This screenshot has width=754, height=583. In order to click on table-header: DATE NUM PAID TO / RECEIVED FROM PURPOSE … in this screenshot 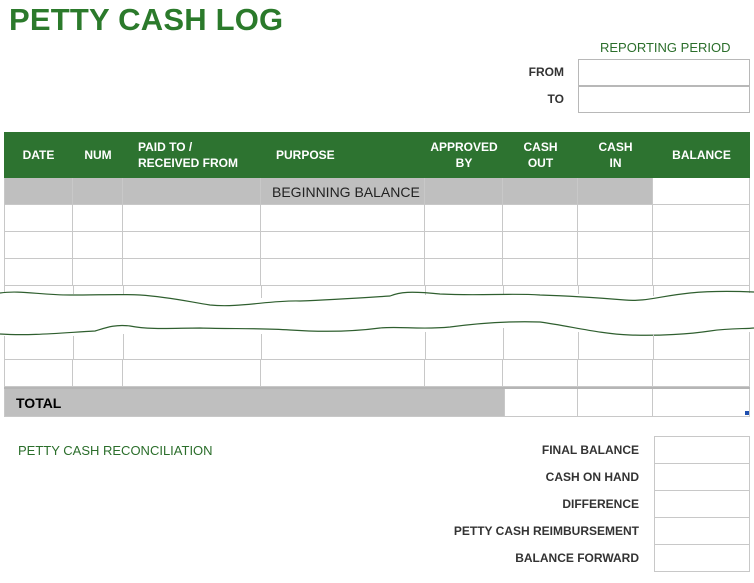, I will do `click(377, 155)`.